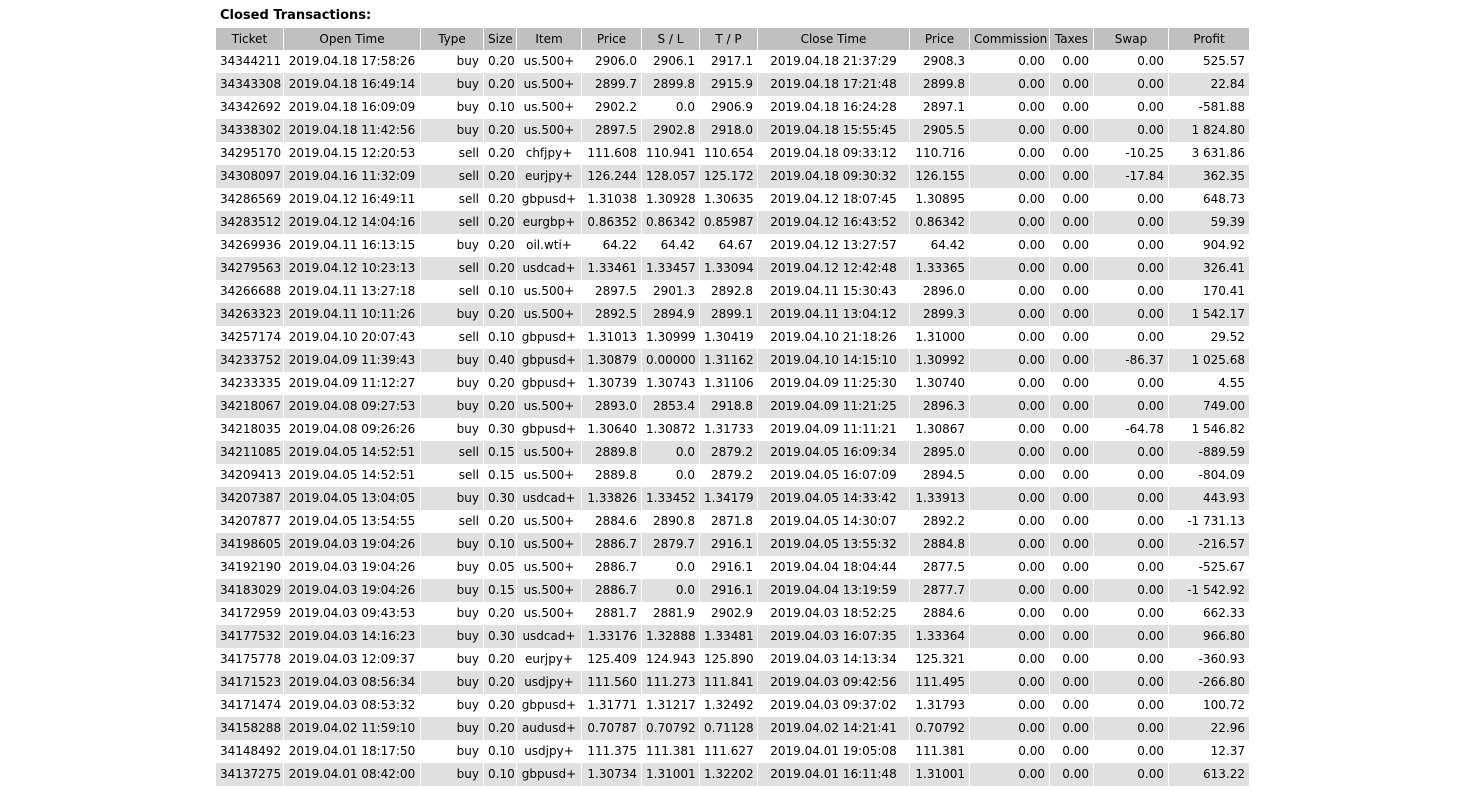 The width and height of the screenshot is (1466, 798). What do you see at coordinates (612, 314) in the screenshot?
I see `cell-open-price: 2892.5` at bounding box center [612, 314].